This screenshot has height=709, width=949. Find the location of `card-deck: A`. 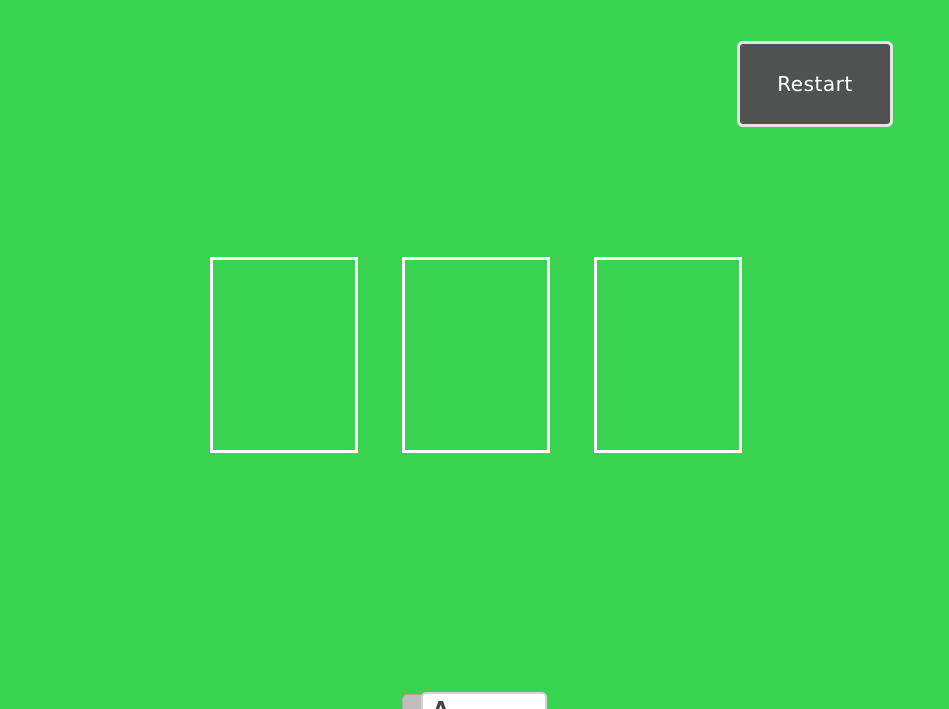

card-deck: A is located at coordinates (475, 700).